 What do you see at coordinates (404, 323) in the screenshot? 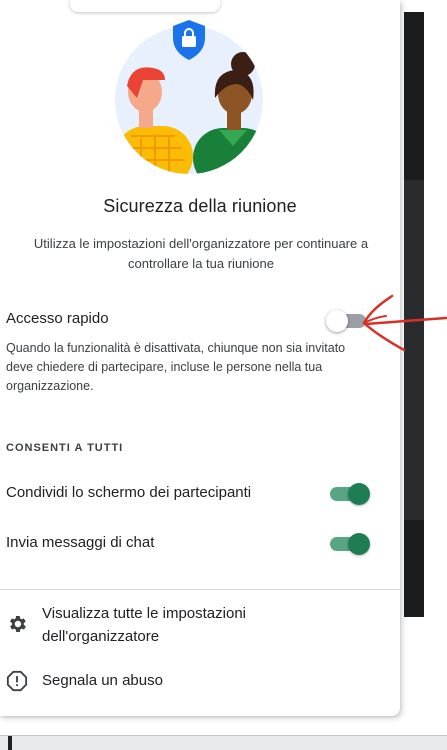
I see `red-arrow-annotation` at bounding box center [404, 323].